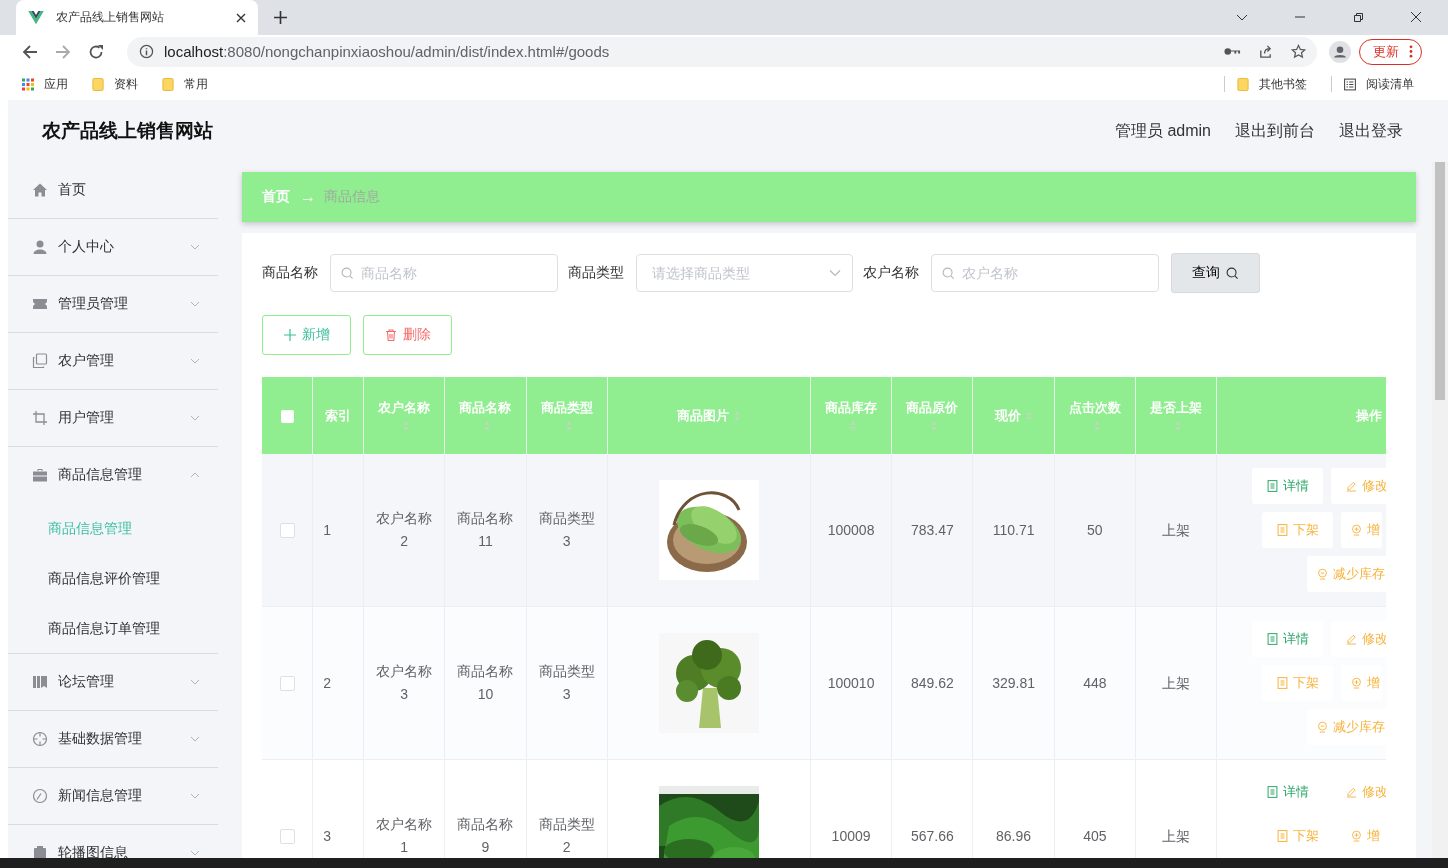 The width and height of the screenshot is (1448, 868). I want to click on bookmark: 资料, so click(115, 84).